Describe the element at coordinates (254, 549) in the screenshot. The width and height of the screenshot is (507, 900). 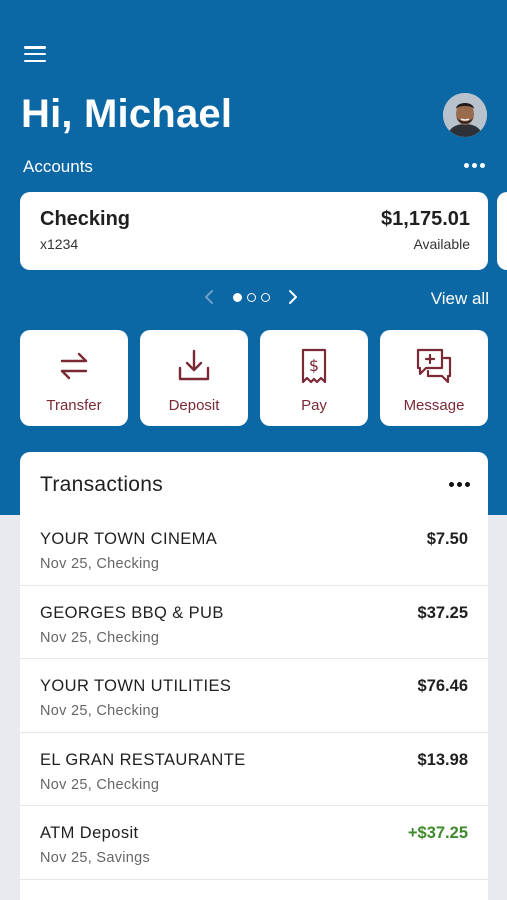
I see `transaction-row: YOUR TOWN CINEMA Nov 25, Checking $7.50` at that location.